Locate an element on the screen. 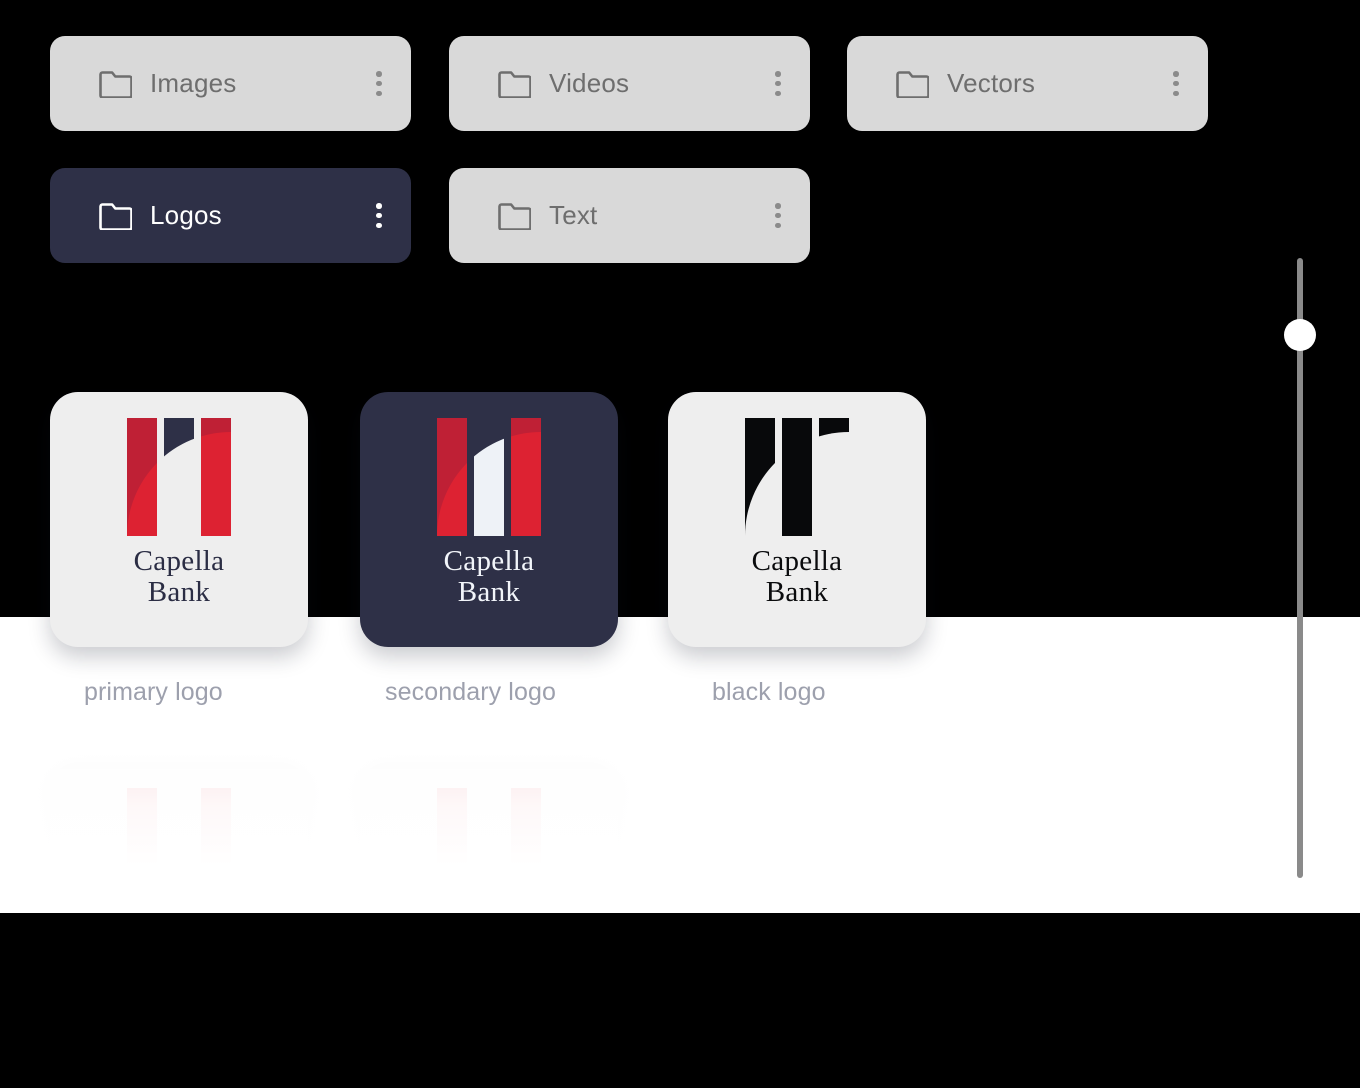 This screenshot has height=1088, width=1360. asset-card-primary-logo: Capella Bank is located at coordinates (179, 519).